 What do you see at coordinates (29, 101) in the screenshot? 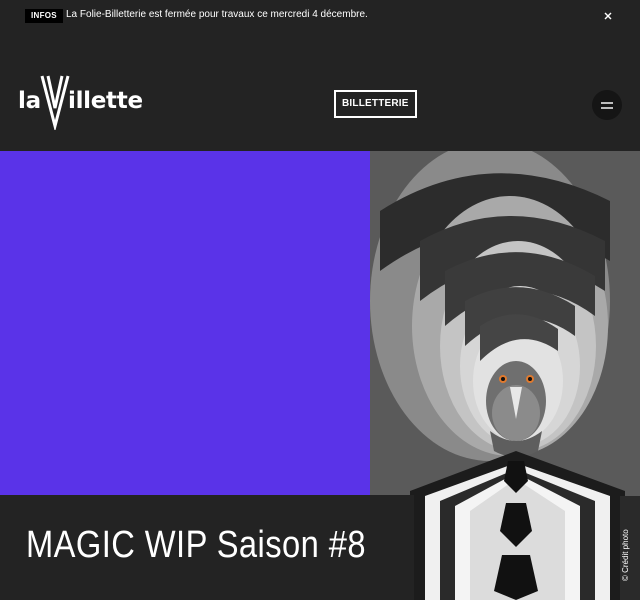
I see `logo-text-la: la` at bounding box center [29, 101].